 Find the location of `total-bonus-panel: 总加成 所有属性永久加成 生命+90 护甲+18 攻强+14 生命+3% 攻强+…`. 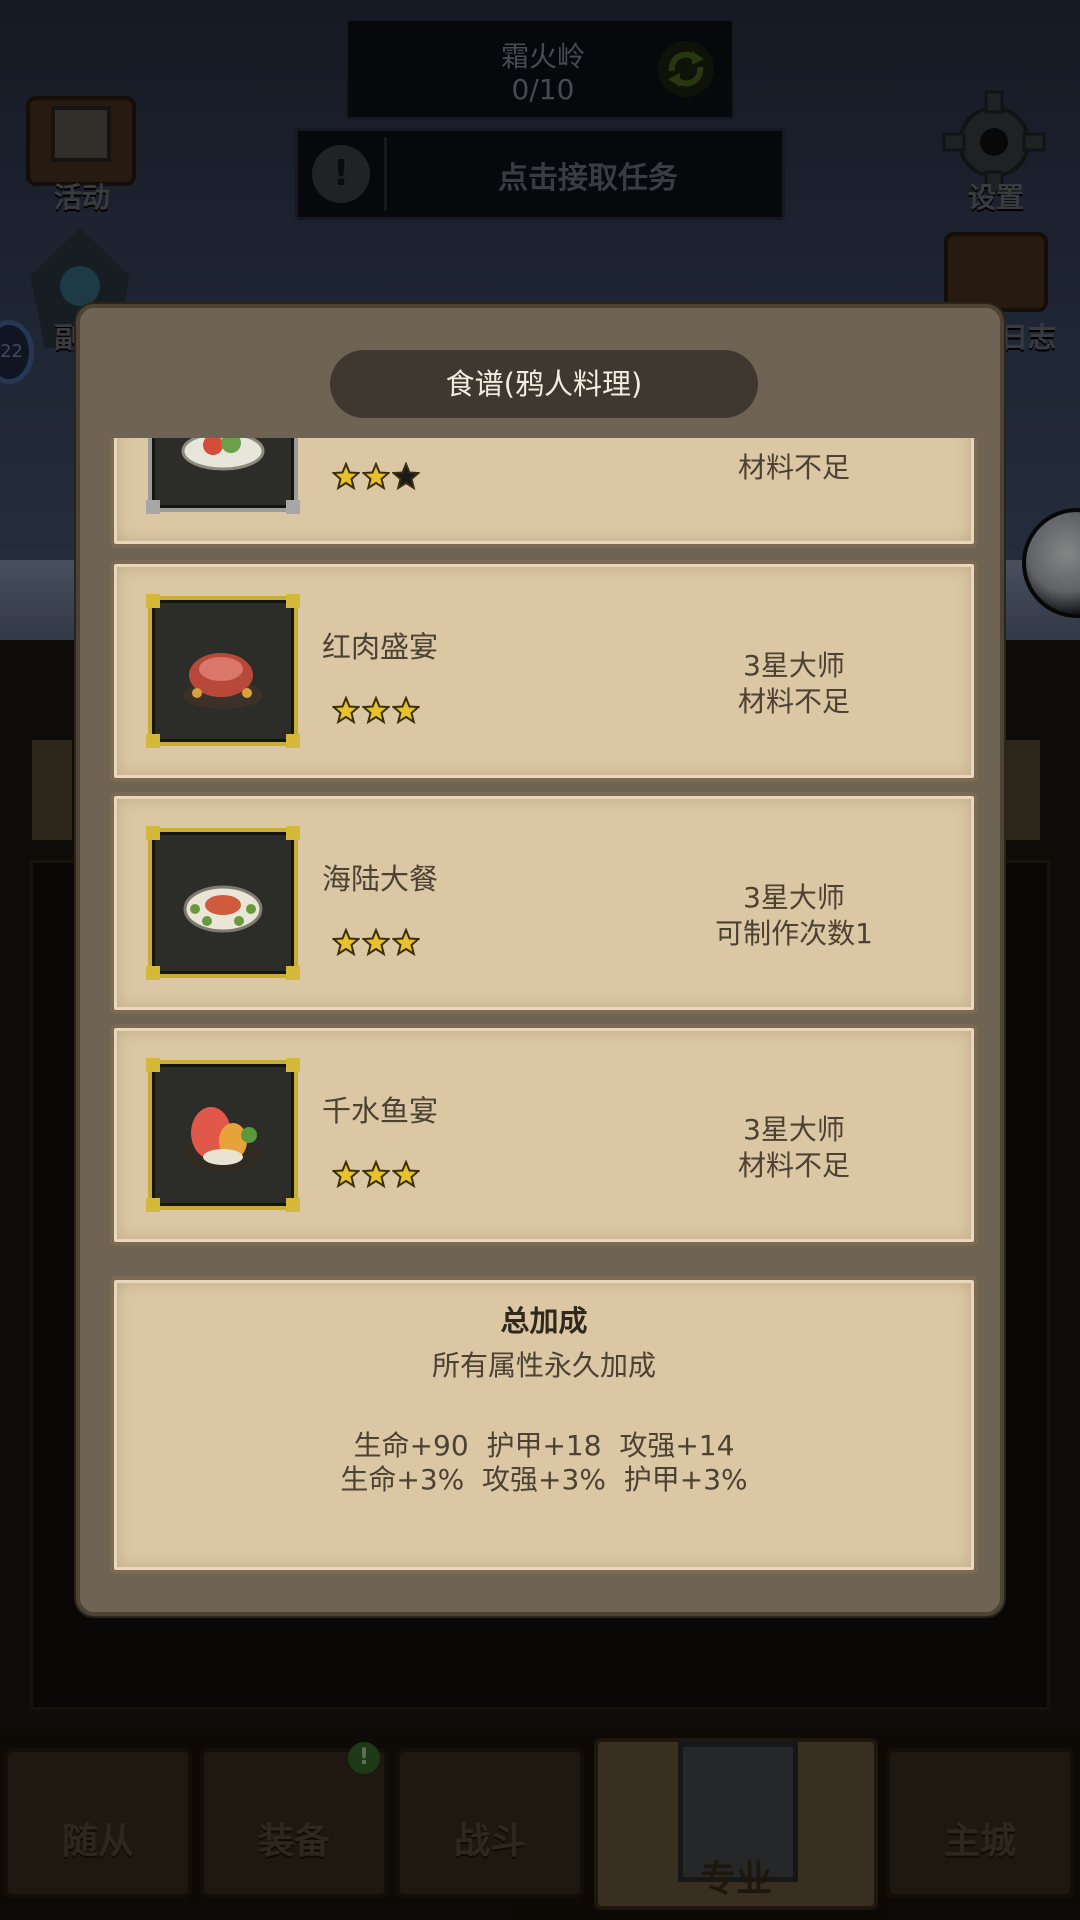

total-bonus-panel: 总加成 所有属性永久加成 生命+90 护甲+18 攻强+14 生命+3% 攻强+… is located at coordinates (544, 1425).